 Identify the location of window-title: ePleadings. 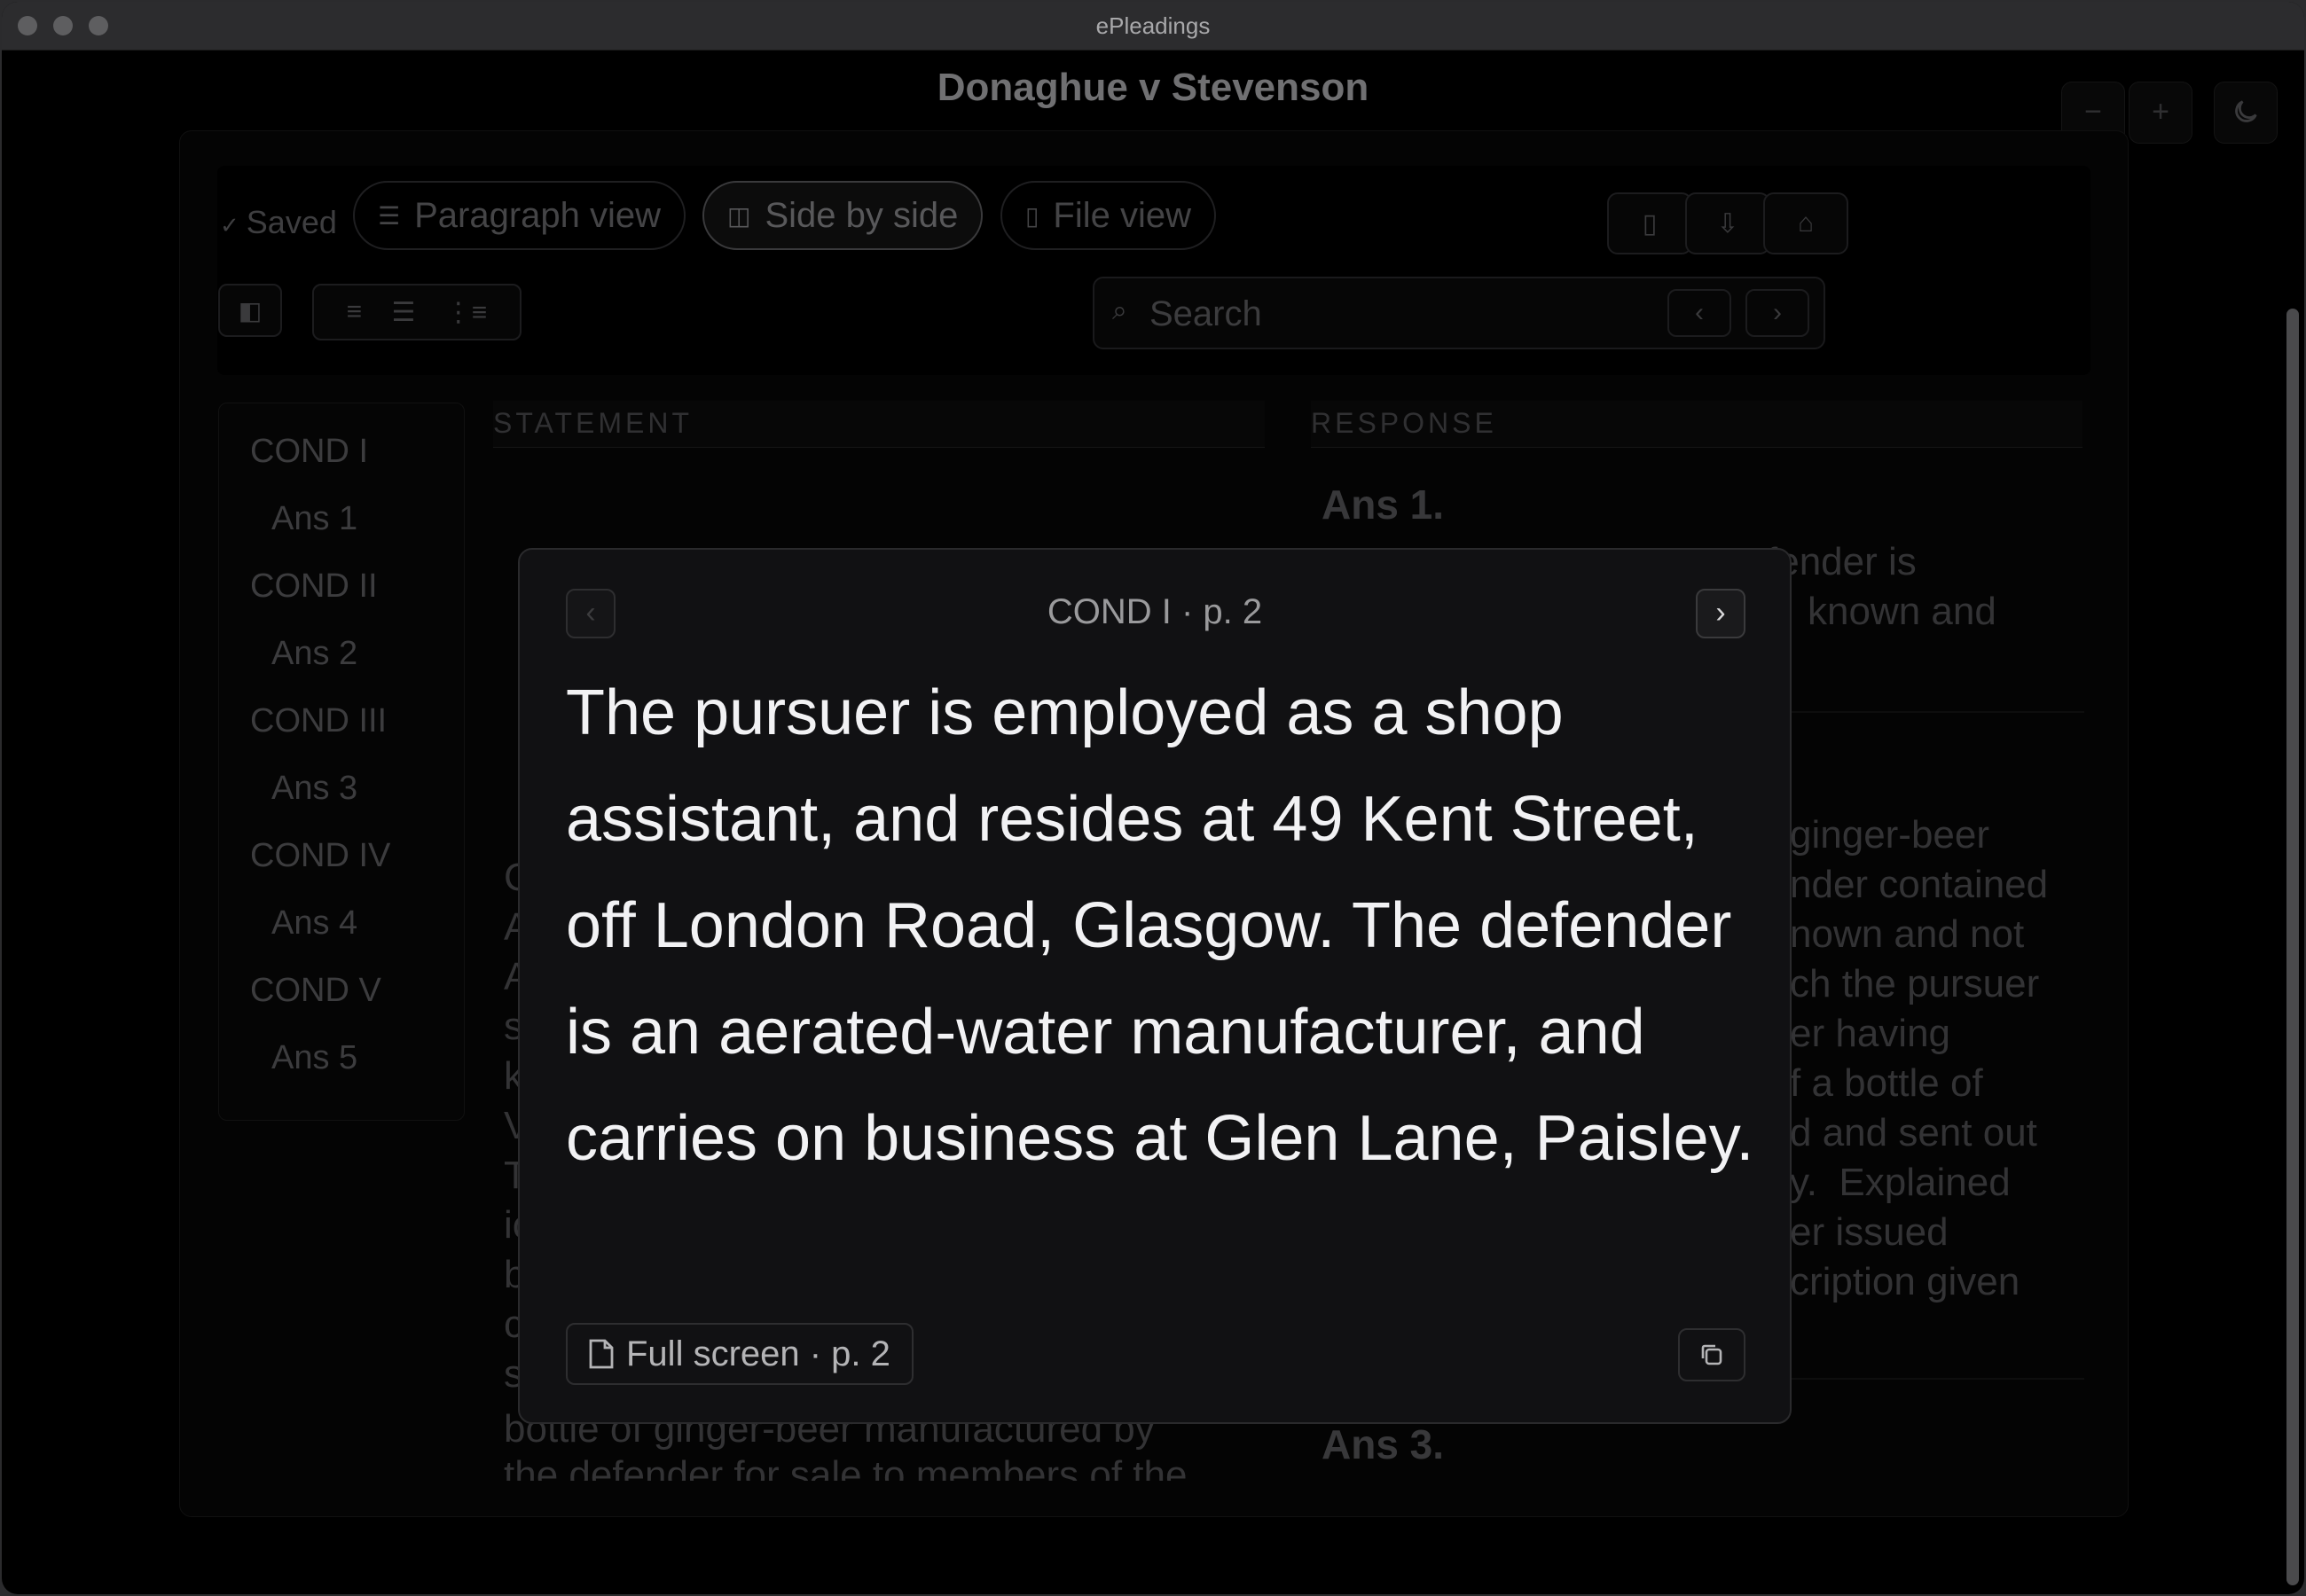
(1153, 26).